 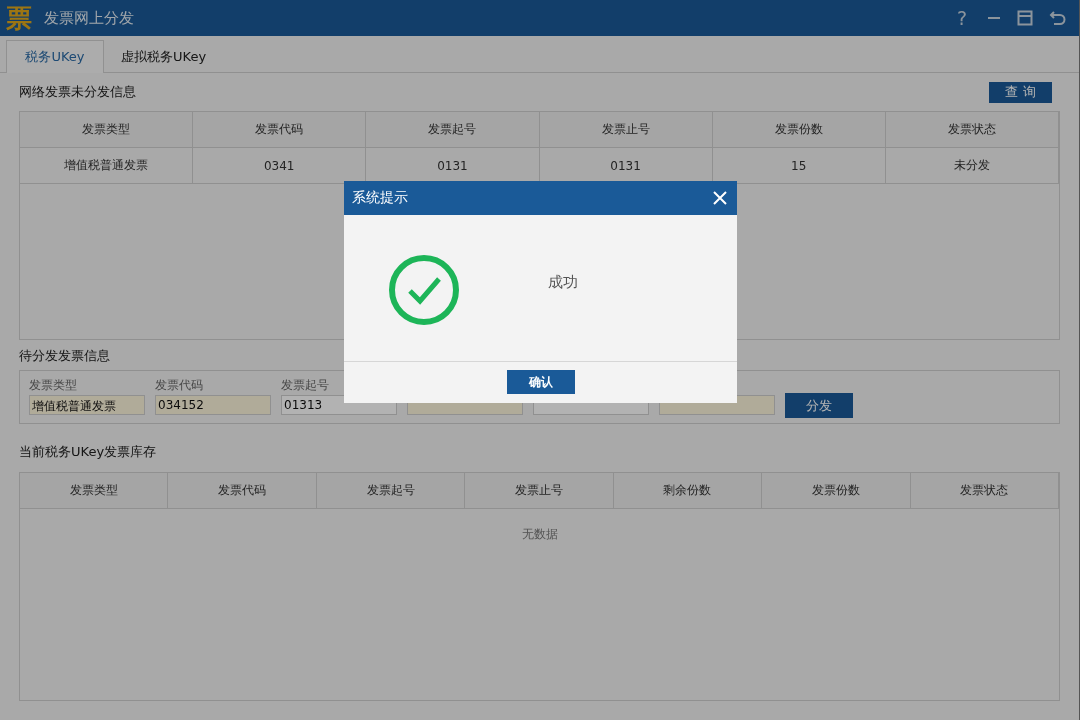 What do you see at coordinates (107, 165) in the screenshot?
I see `table-cell: 增值税普通发票` at bounding box center [107, 165].